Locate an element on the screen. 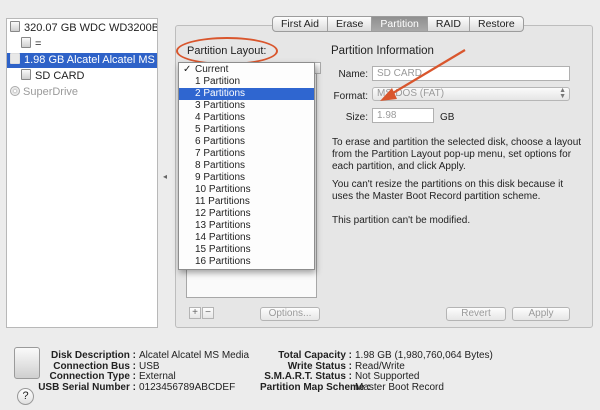 This screenshot has width=600, height=410. sidebar-item-usb-disk: 1.98 GB Alcatel Alcatel MS Media is located at coordinates (82, 60).